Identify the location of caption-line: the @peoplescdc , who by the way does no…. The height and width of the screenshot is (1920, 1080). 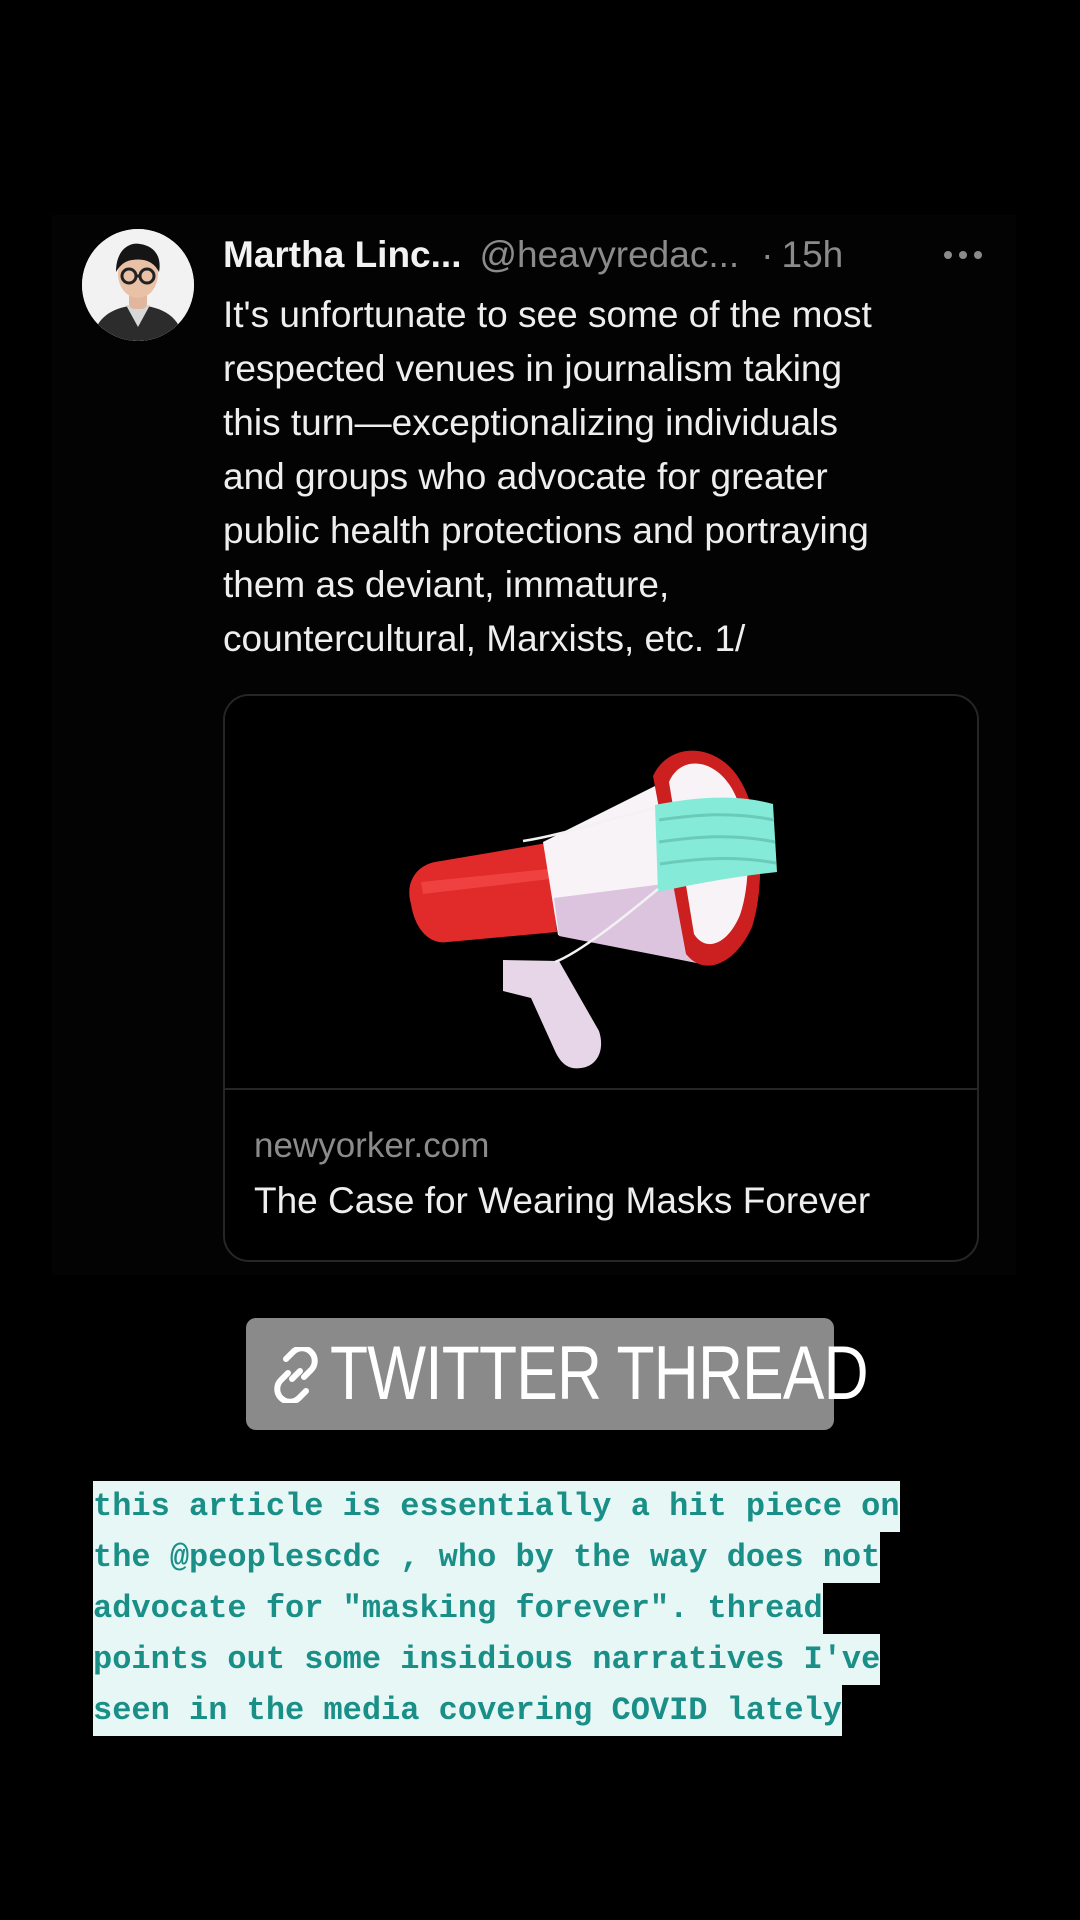
(487, 1557).